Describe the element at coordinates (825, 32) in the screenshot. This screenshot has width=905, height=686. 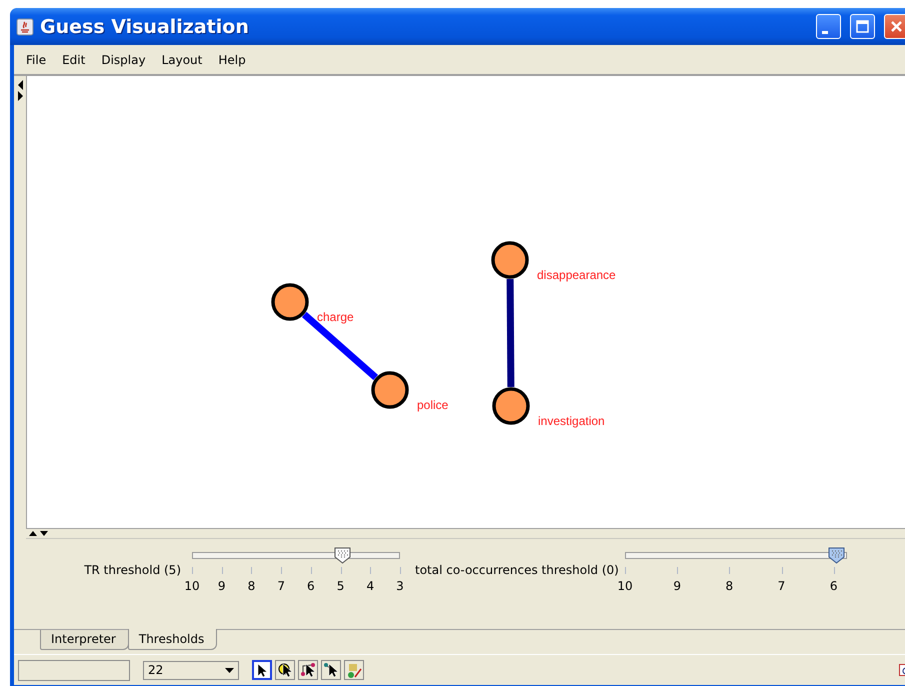
I see `minimize-icon` at that location.